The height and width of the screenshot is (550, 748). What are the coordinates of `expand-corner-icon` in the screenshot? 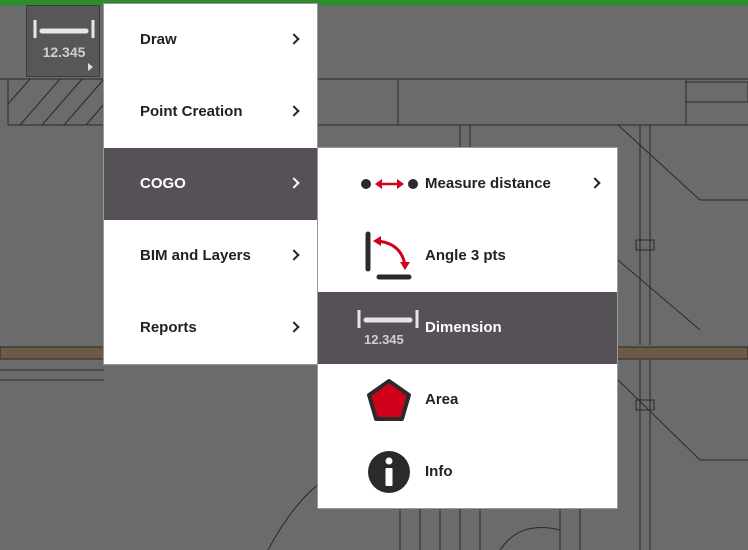 It's located at (90, 67).